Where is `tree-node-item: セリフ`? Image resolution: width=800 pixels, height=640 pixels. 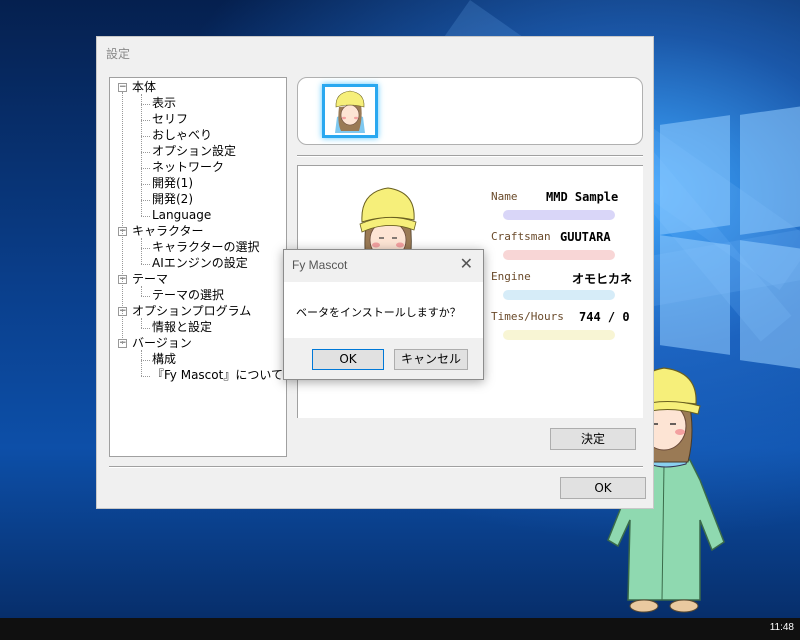 tree-node-item: セリフ is located at coordinates (170, 119).